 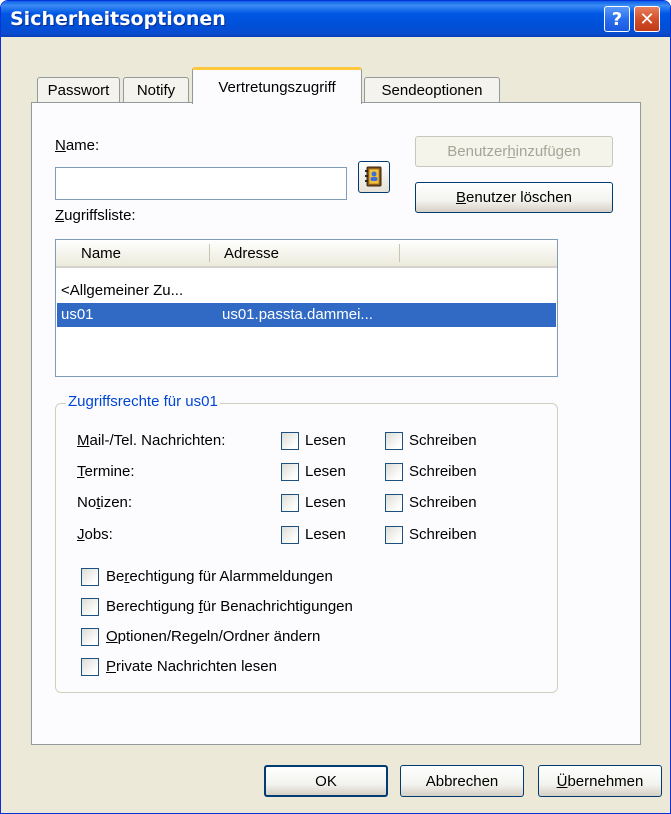 What do you see at coordinates (219, 576) in the screenshot?
I see `alarm-permission-label: Berechtigung für Alarmmeldungen` at bounding box center [219, 576].